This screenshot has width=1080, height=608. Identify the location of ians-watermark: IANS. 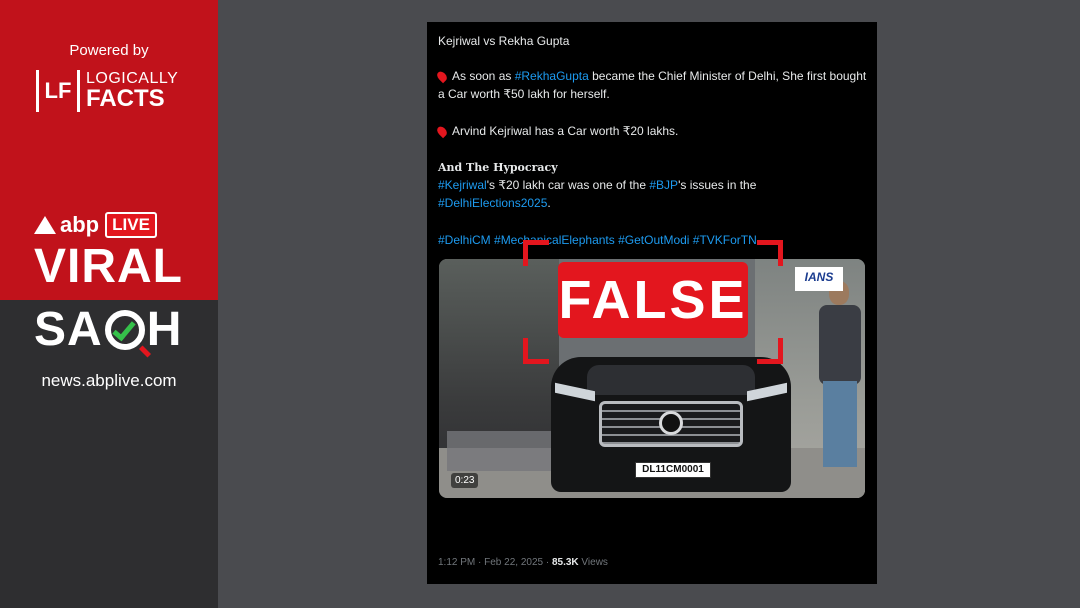
(819, 279).